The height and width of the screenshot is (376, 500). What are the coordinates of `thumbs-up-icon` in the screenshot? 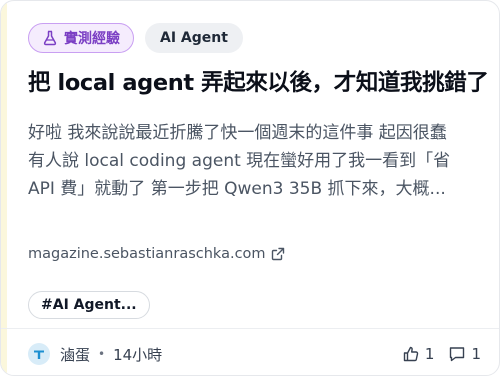 It's located at (411, 354).